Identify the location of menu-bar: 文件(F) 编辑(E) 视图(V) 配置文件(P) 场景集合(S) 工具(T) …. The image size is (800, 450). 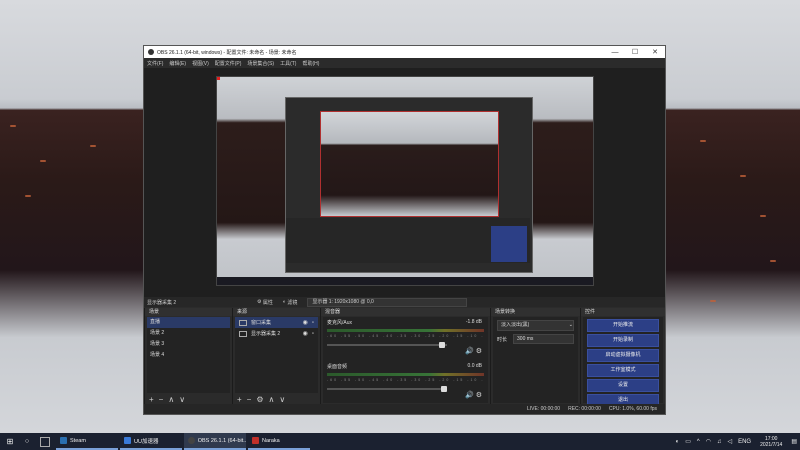
(404, 63).